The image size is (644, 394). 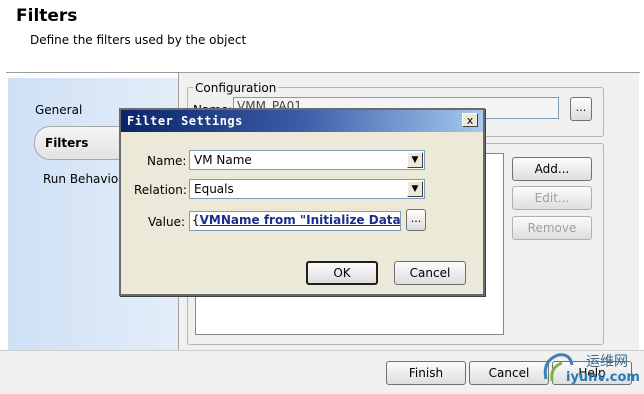 What do you see at coordinates (430, 273) in the screenshot?
I see `dialog-cancel-button: Cancel` at bounding box center [430, 273].